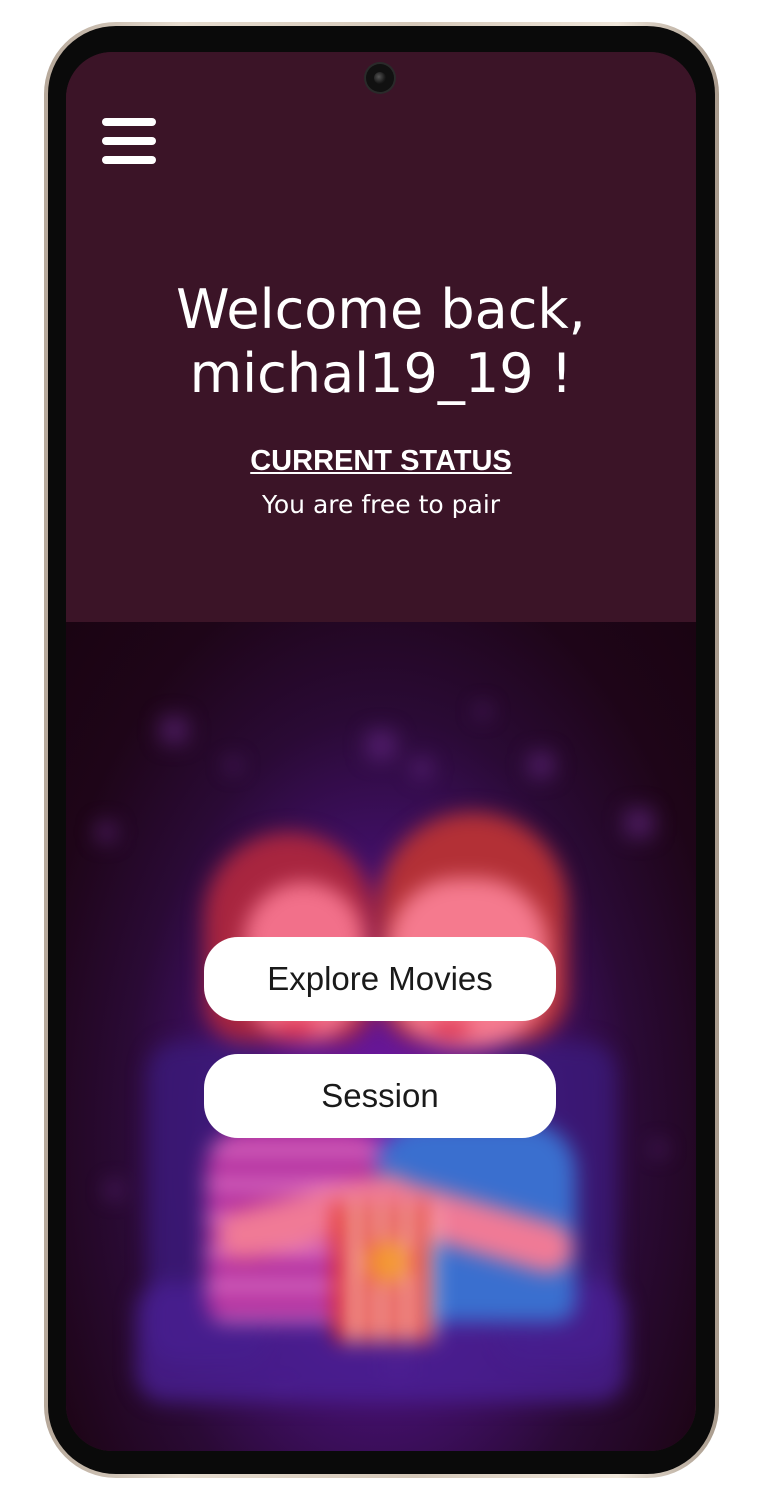  Describe the element at coordinates (380, 1096) in the screenshot. I see `session-button: Session` at that location.